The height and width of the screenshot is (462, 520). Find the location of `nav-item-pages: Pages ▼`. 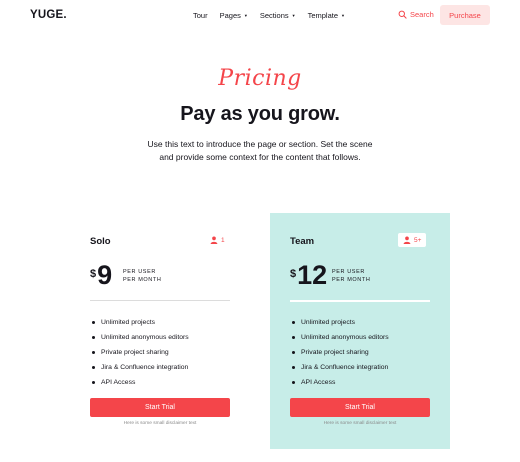

nav-item-pages: Pages ▼ is located at coordinates (234, 15).